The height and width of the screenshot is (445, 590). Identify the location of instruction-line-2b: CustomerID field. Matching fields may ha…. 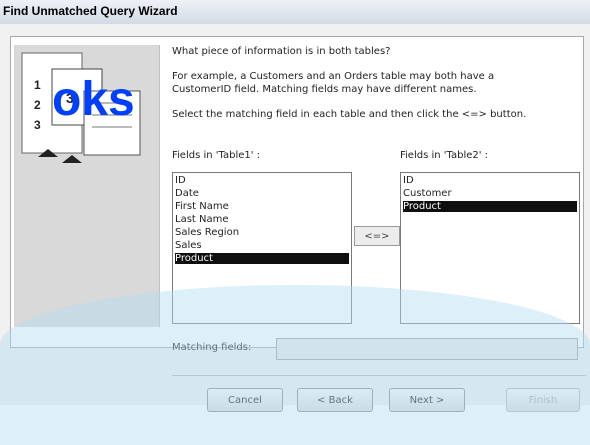
(324, 89).